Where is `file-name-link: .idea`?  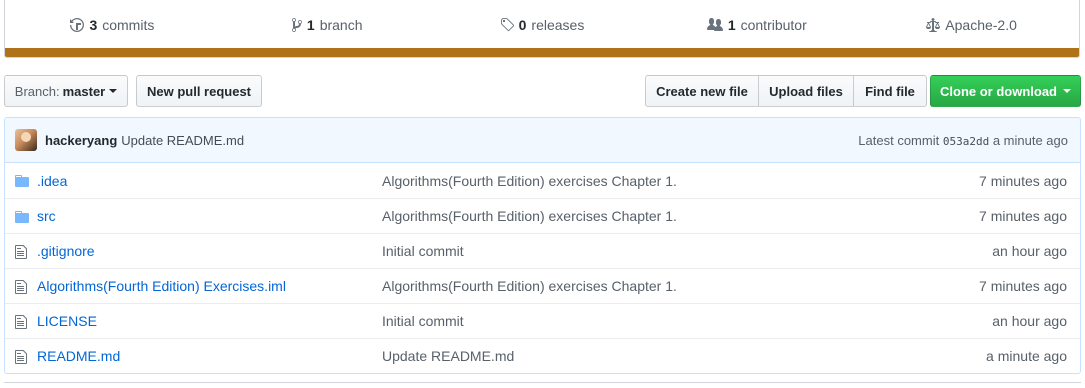 file-name-link: .idea is located at coordinates (52, 181).